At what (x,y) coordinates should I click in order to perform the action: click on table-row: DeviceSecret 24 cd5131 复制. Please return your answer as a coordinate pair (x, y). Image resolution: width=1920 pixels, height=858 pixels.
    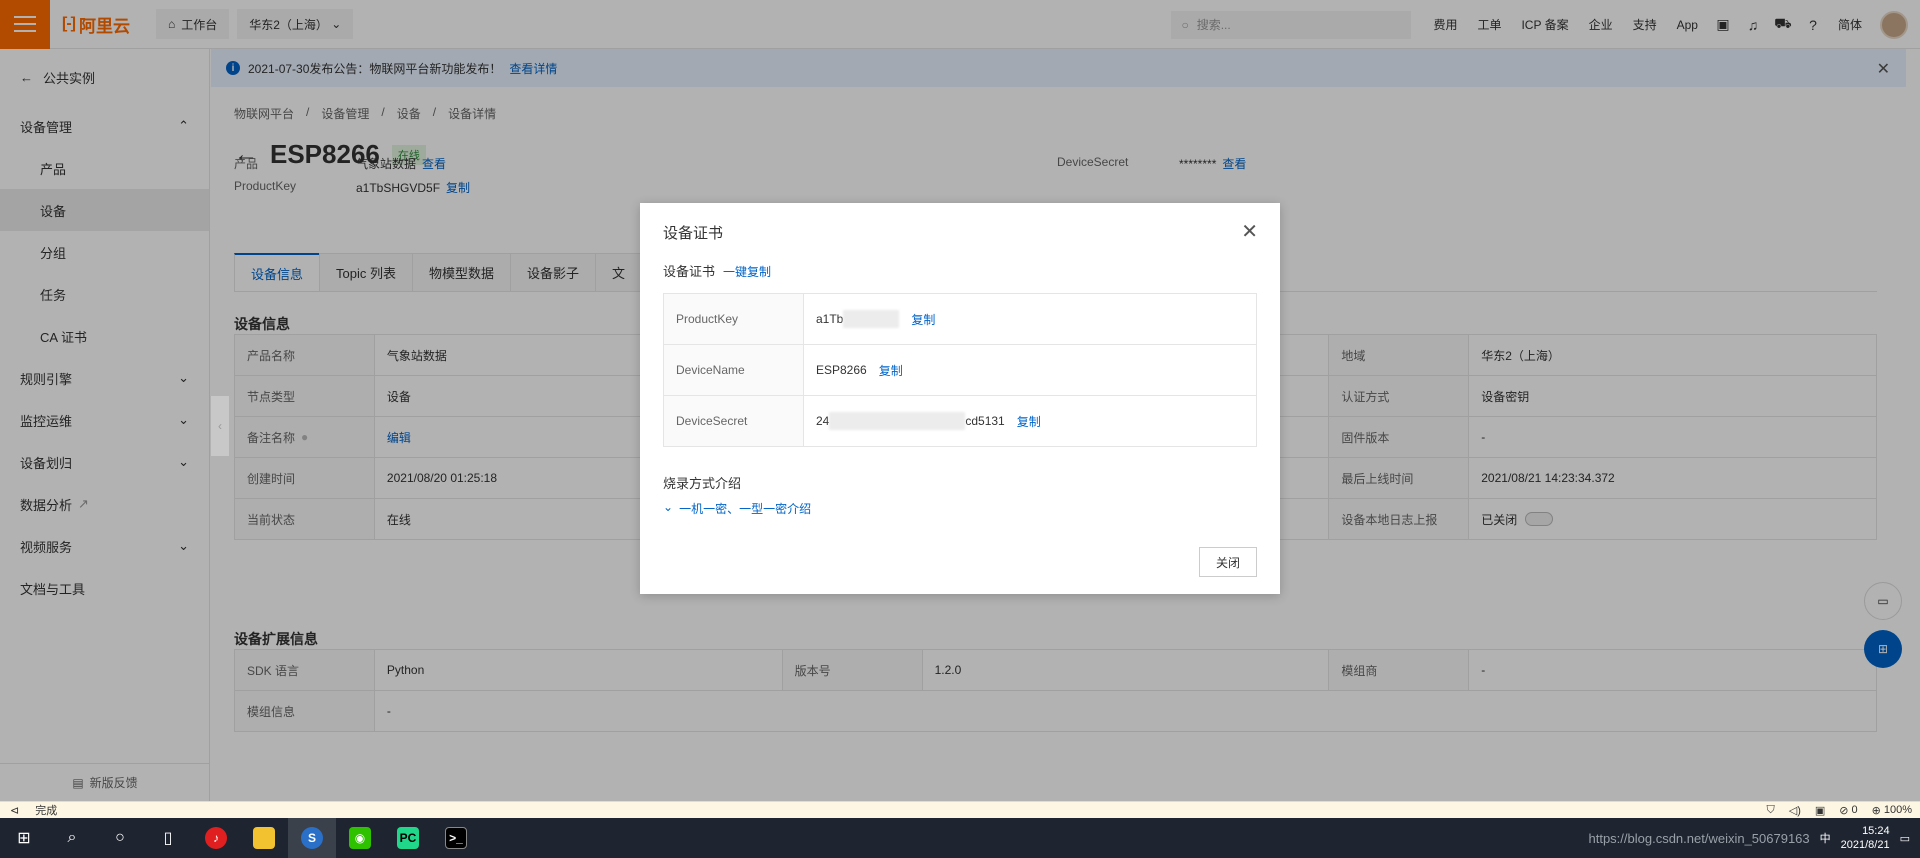
    Looking at the image, I should click on (960, 421).